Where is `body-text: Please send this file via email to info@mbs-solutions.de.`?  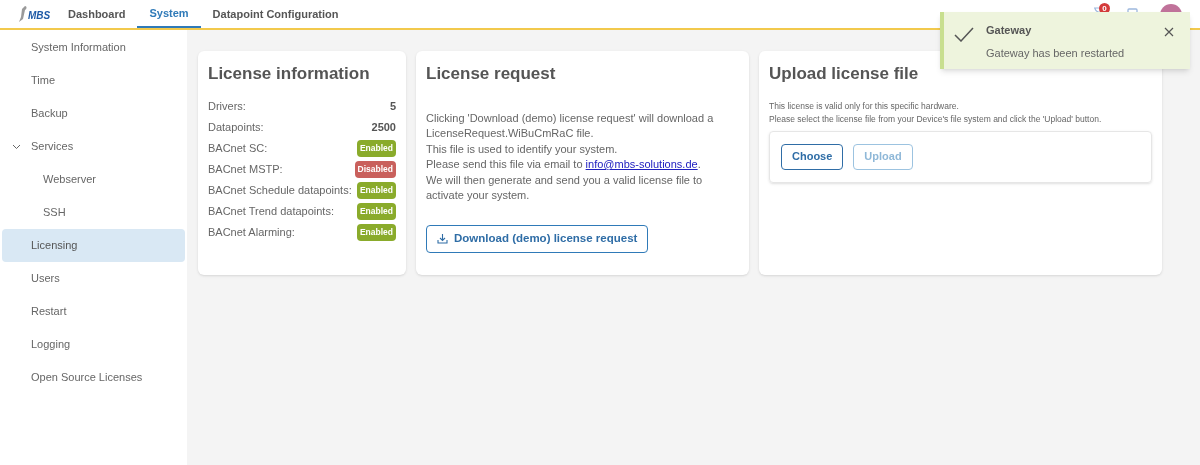 body-text: Please send this file via email to info@mbs-solutions.de. is located at coordinates (564, 164).